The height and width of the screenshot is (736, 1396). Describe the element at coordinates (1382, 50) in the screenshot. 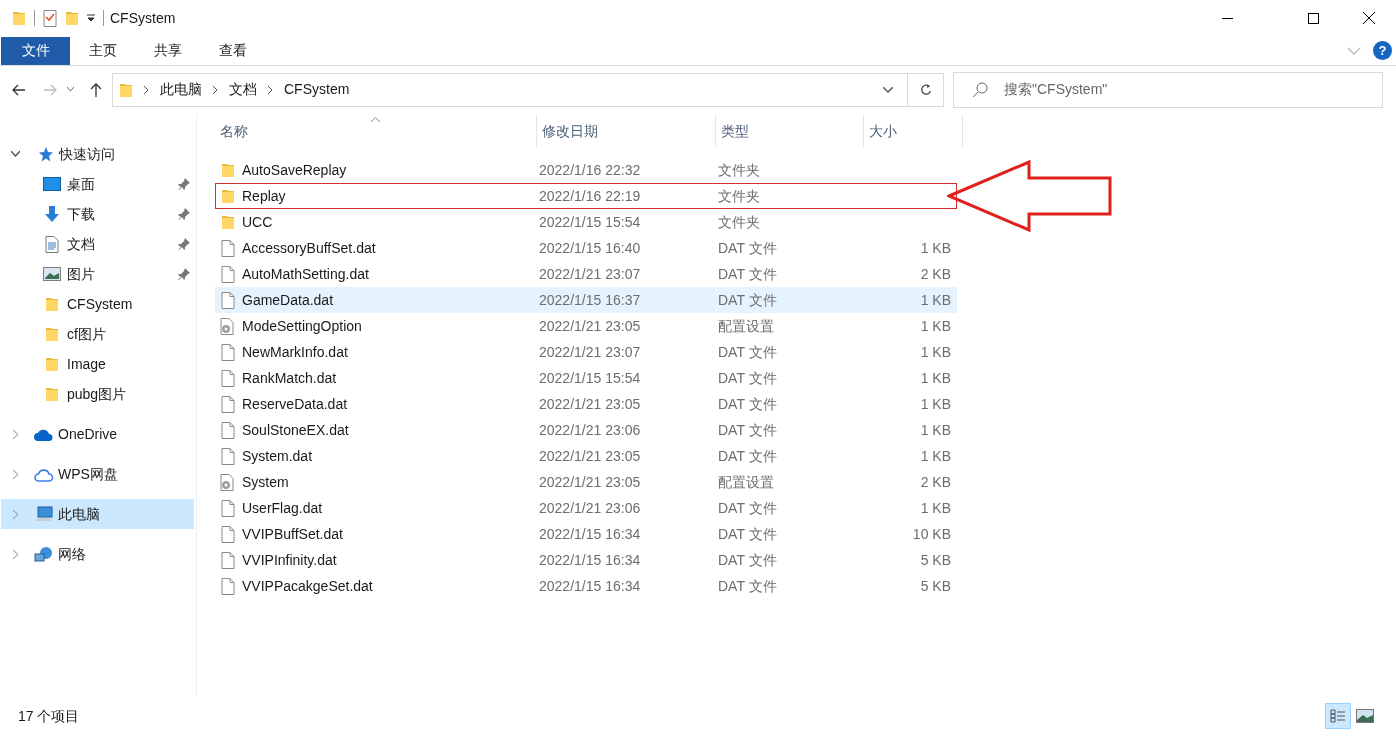

I see `help-icon: ?` at that location.